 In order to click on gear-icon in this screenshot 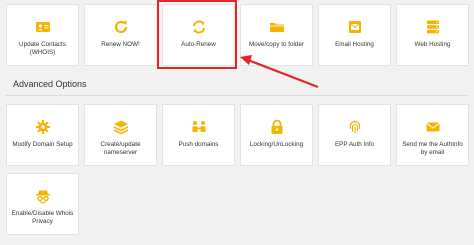, I will do `click(42, 127)`.